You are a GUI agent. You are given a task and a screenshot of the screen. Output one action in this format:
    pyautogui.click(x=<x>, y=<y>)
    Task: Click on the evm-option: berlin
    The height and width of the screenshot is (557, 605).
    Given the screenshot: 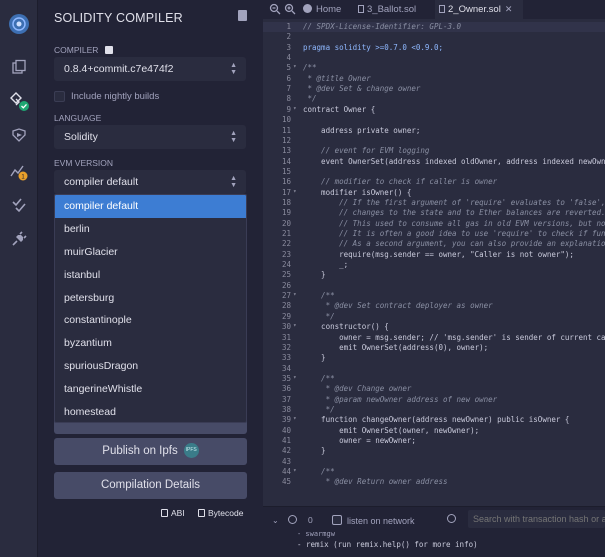 What is the action you would take?
    pyautogui.click(x=150, y=229)
    